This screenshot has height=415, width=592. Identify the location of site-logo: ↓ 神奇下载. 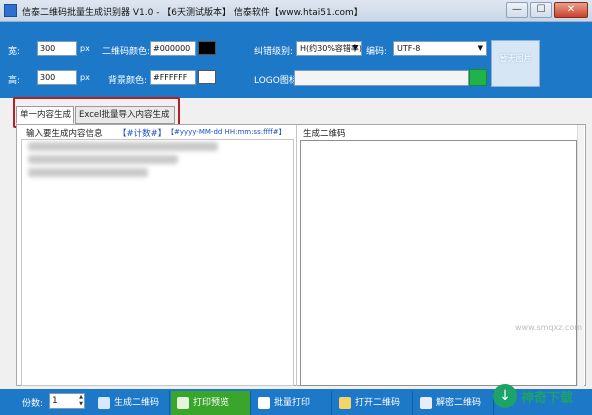
(540, 396).